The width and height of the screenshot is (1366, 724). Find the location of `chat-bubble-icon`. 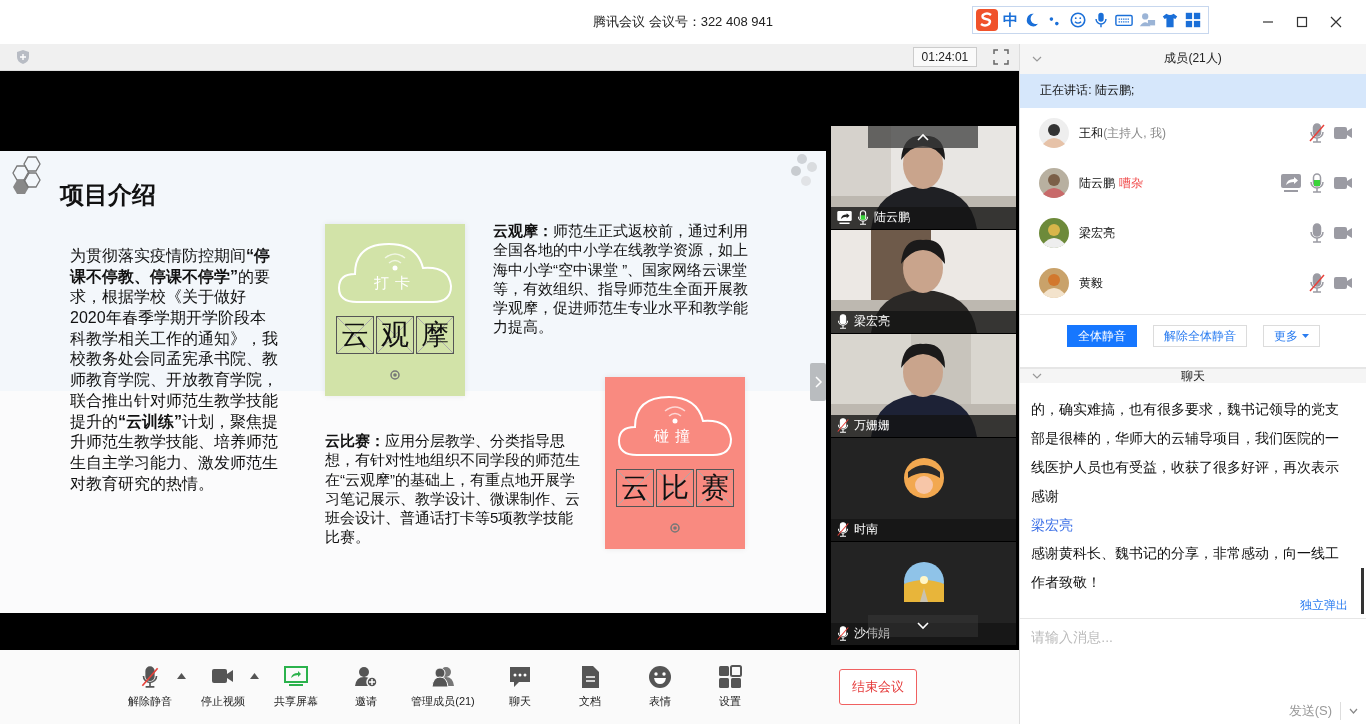

chat-bubble-icon is located at coordinates (520, 677).